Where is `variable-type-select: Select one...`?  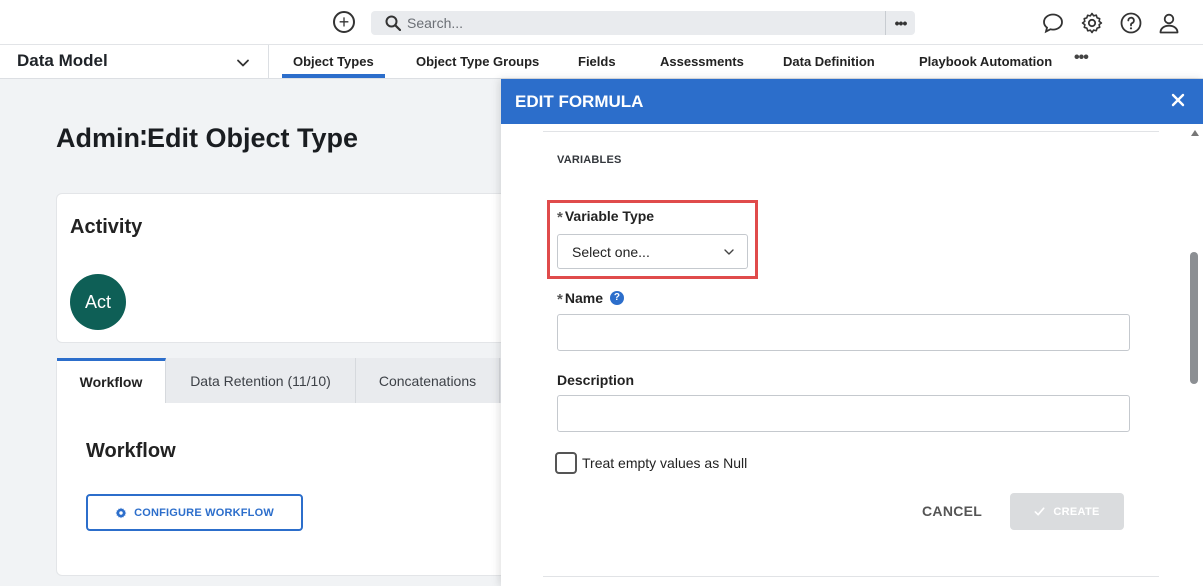 variable-type-select: Select one... is located at coordinates (652, 251).